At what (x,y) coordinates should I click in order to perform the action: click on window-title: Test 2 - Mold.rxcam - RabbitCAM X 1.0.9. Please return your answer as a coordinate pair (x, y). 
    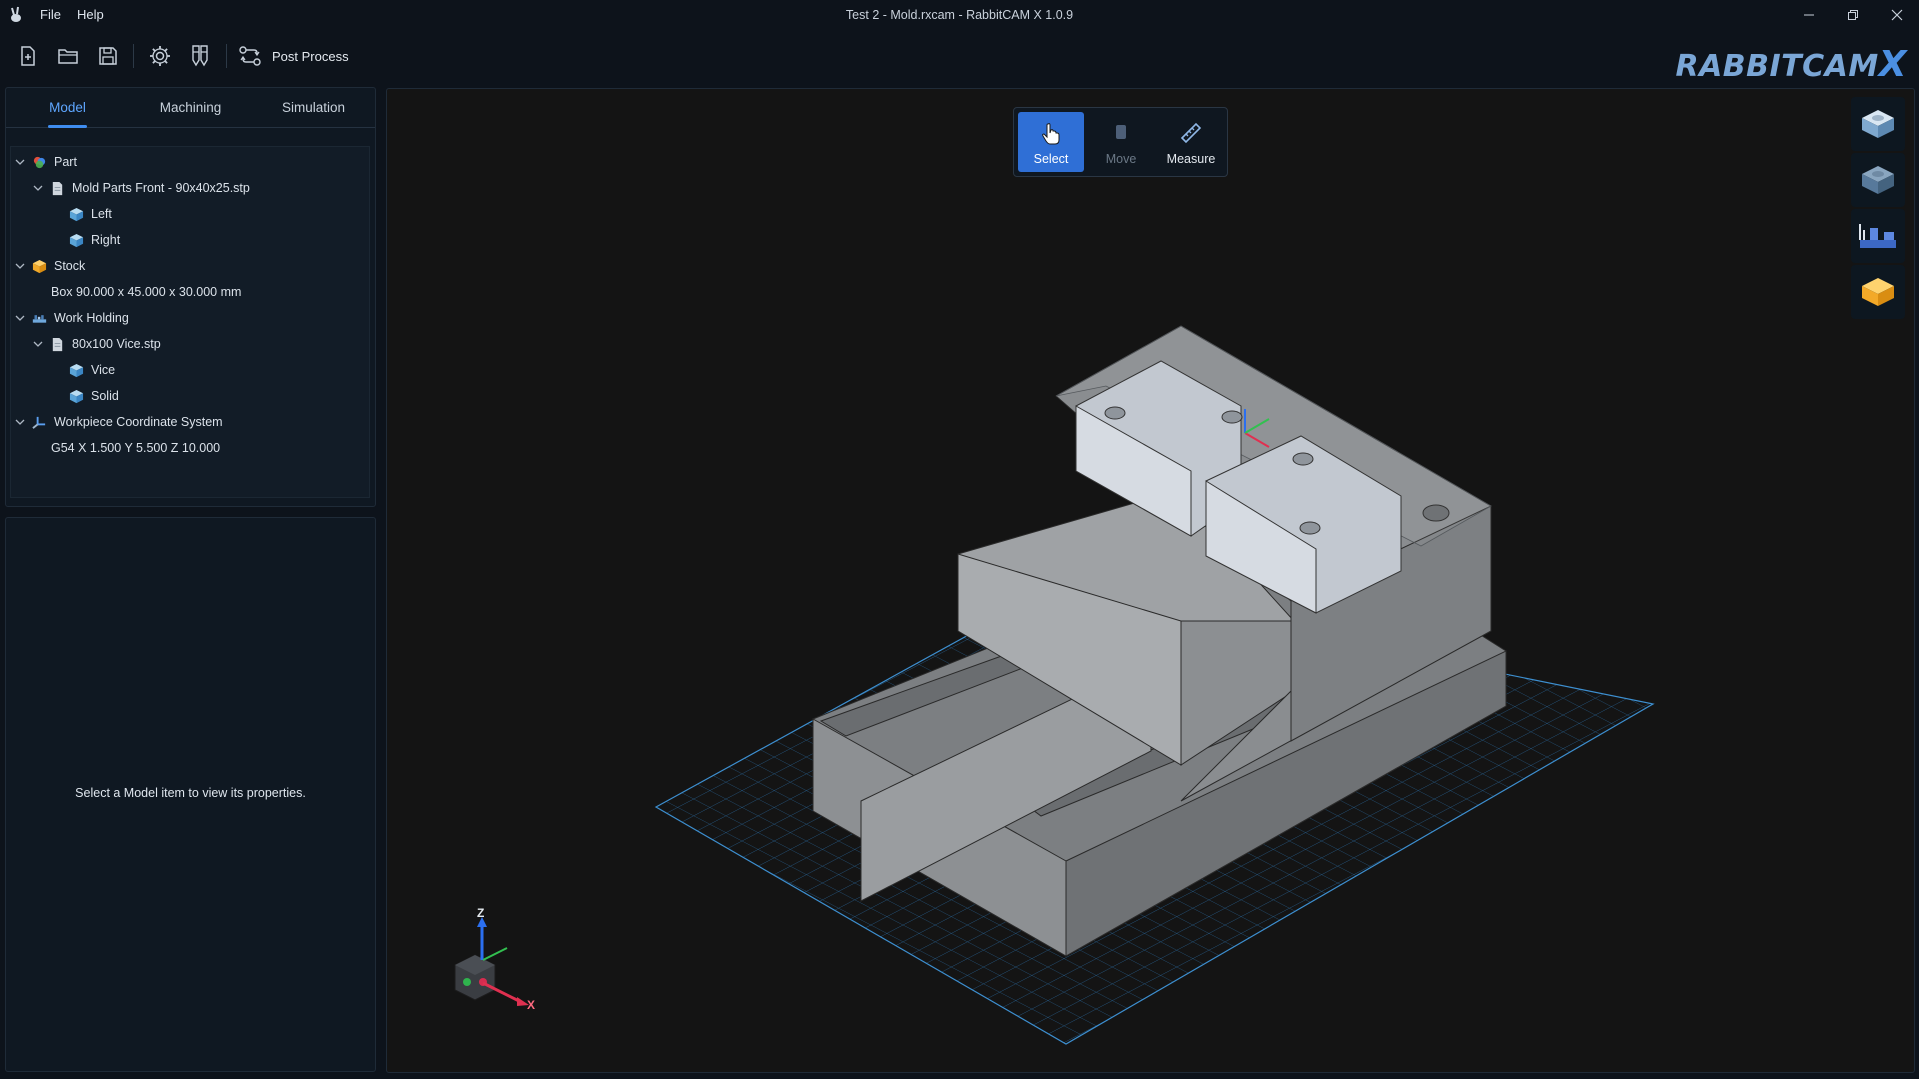
    Looking at the image, I should click on (959, 15).